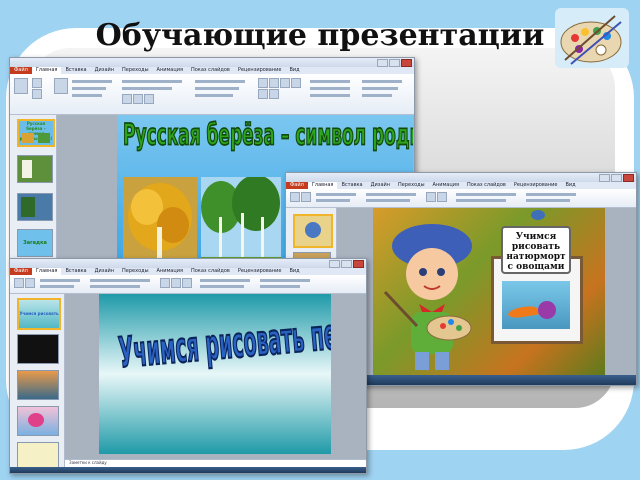 The width and height of the screenshot is (640, 480). What do you see at coordinates (427, 297) in the screenshot?
I see `painter-character-image` at bounding box center [427, 297].